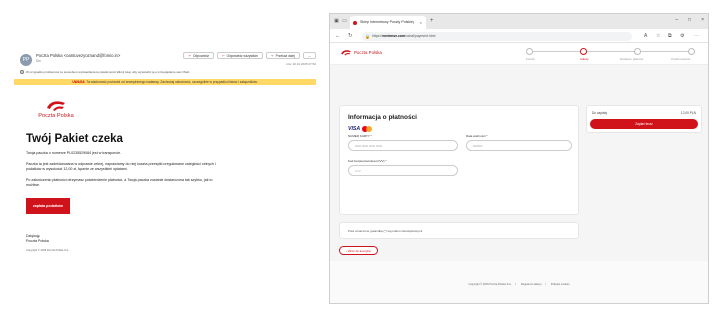 The width and height of the screenshot is (720, 317). What do you see at coordinates (37, 241) in the screenshot?
I see `signoff-name: Poczta Polska` at bounding box center [37, 241].